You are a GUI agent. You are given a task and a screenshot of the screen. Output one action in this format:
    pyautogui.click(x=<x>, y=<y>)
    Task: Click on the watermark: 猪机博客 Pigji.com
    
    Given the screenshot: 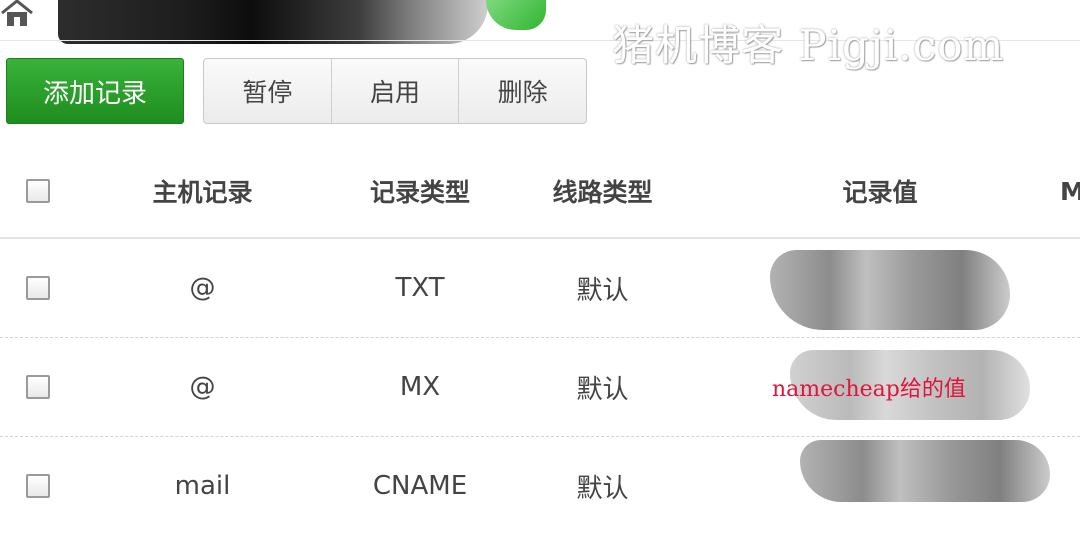 What is the action you would take?
    pyautogui.click(x=808, y=45)
    